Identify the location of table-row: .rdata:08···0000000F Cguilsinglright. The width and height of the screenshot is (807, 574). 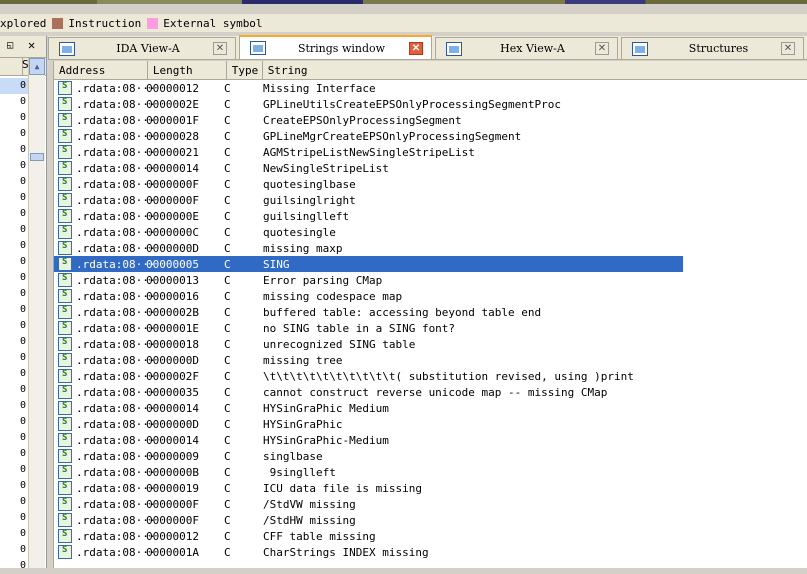
(430, 200).